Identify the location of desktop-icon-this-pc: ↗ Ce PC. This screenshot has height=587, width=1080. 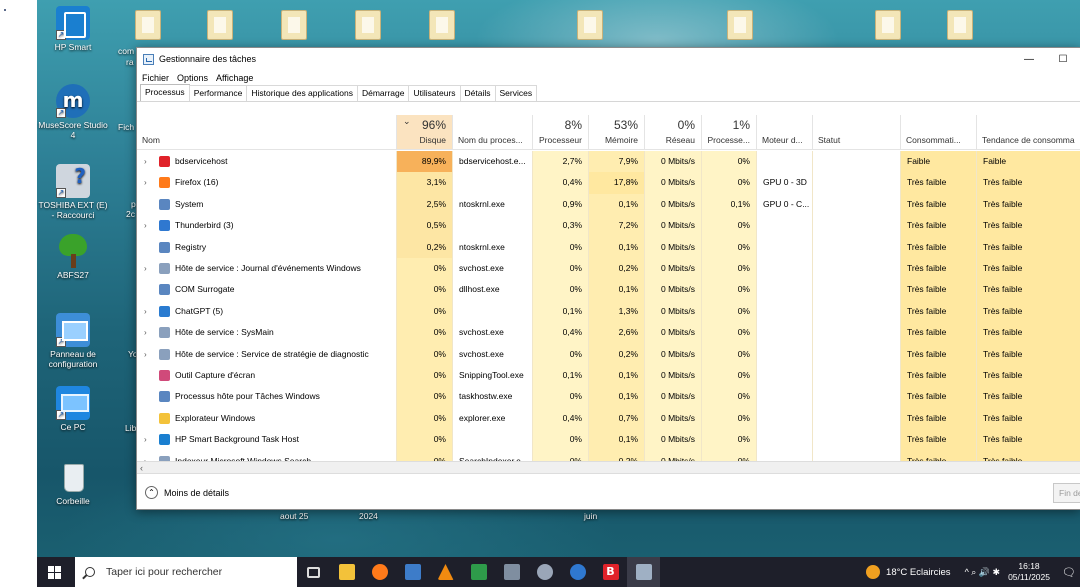
(73, 409).